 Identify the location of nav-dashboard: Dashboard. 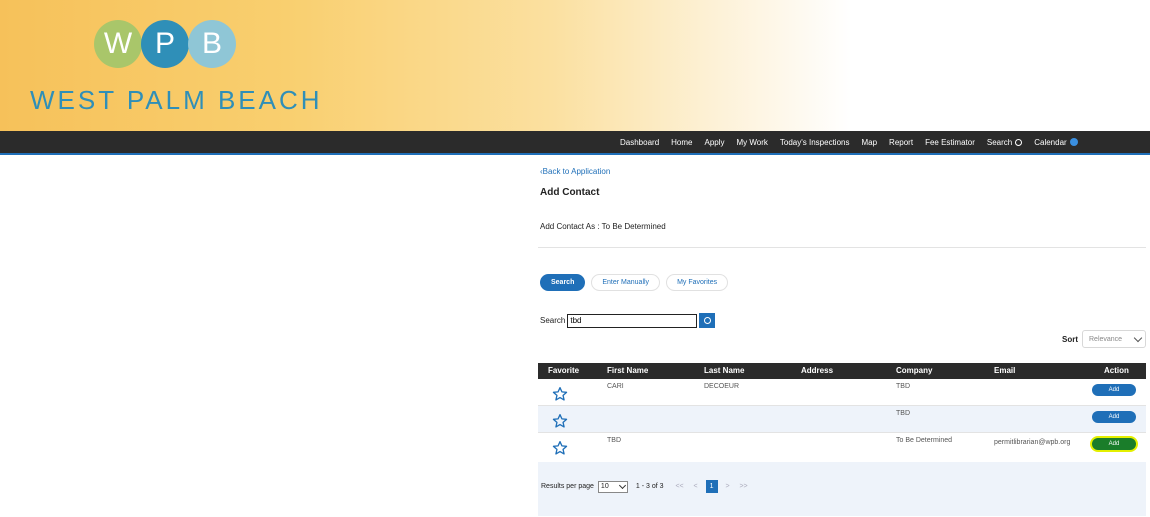
(639, 142).